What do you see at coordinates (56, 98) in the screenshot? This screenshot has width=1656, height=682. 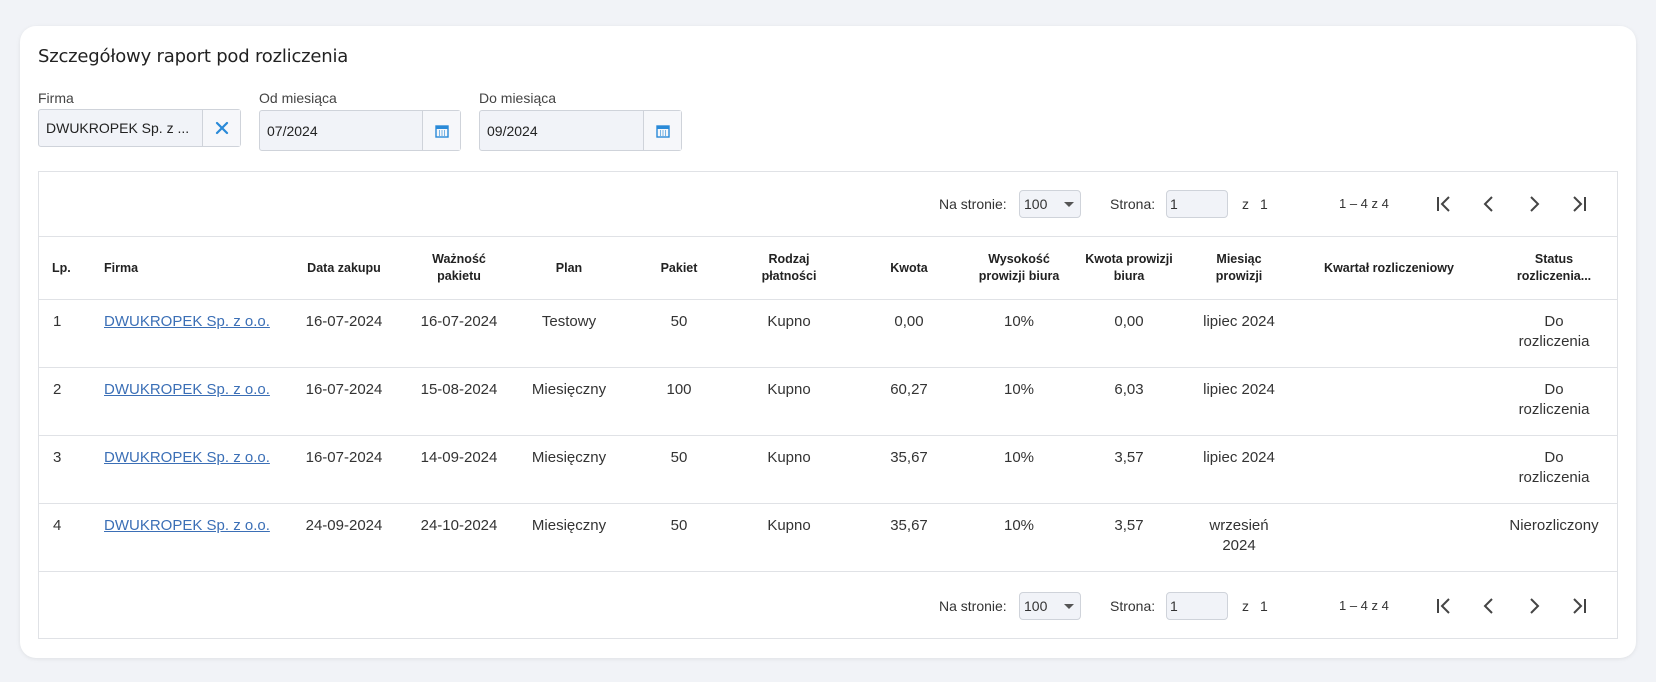 I see `company-label: Firma` at bounding box center [56, 98].